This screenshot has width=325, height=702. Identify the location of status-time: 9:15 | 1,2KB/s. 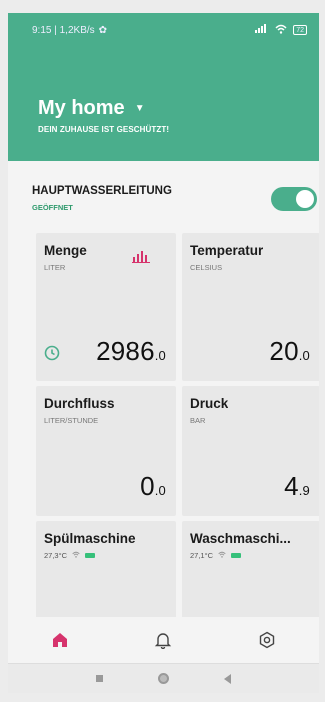
(63, 30).